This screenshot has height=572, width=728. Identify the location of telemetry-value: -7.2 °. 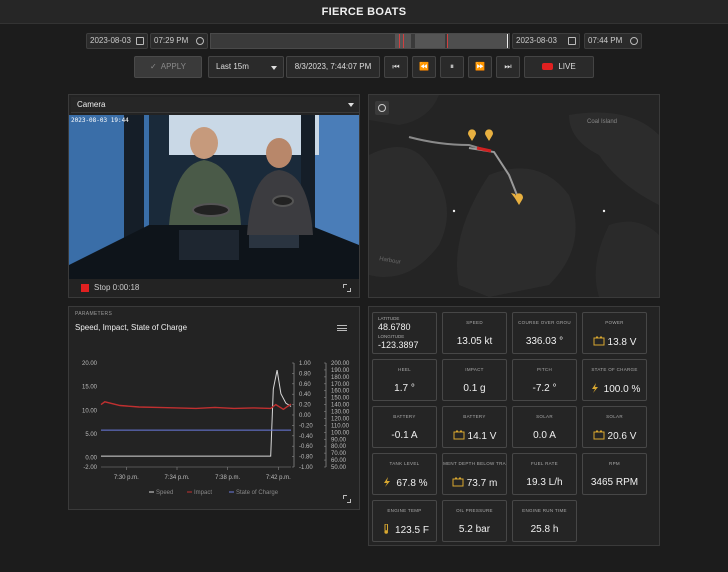
(544, 388).